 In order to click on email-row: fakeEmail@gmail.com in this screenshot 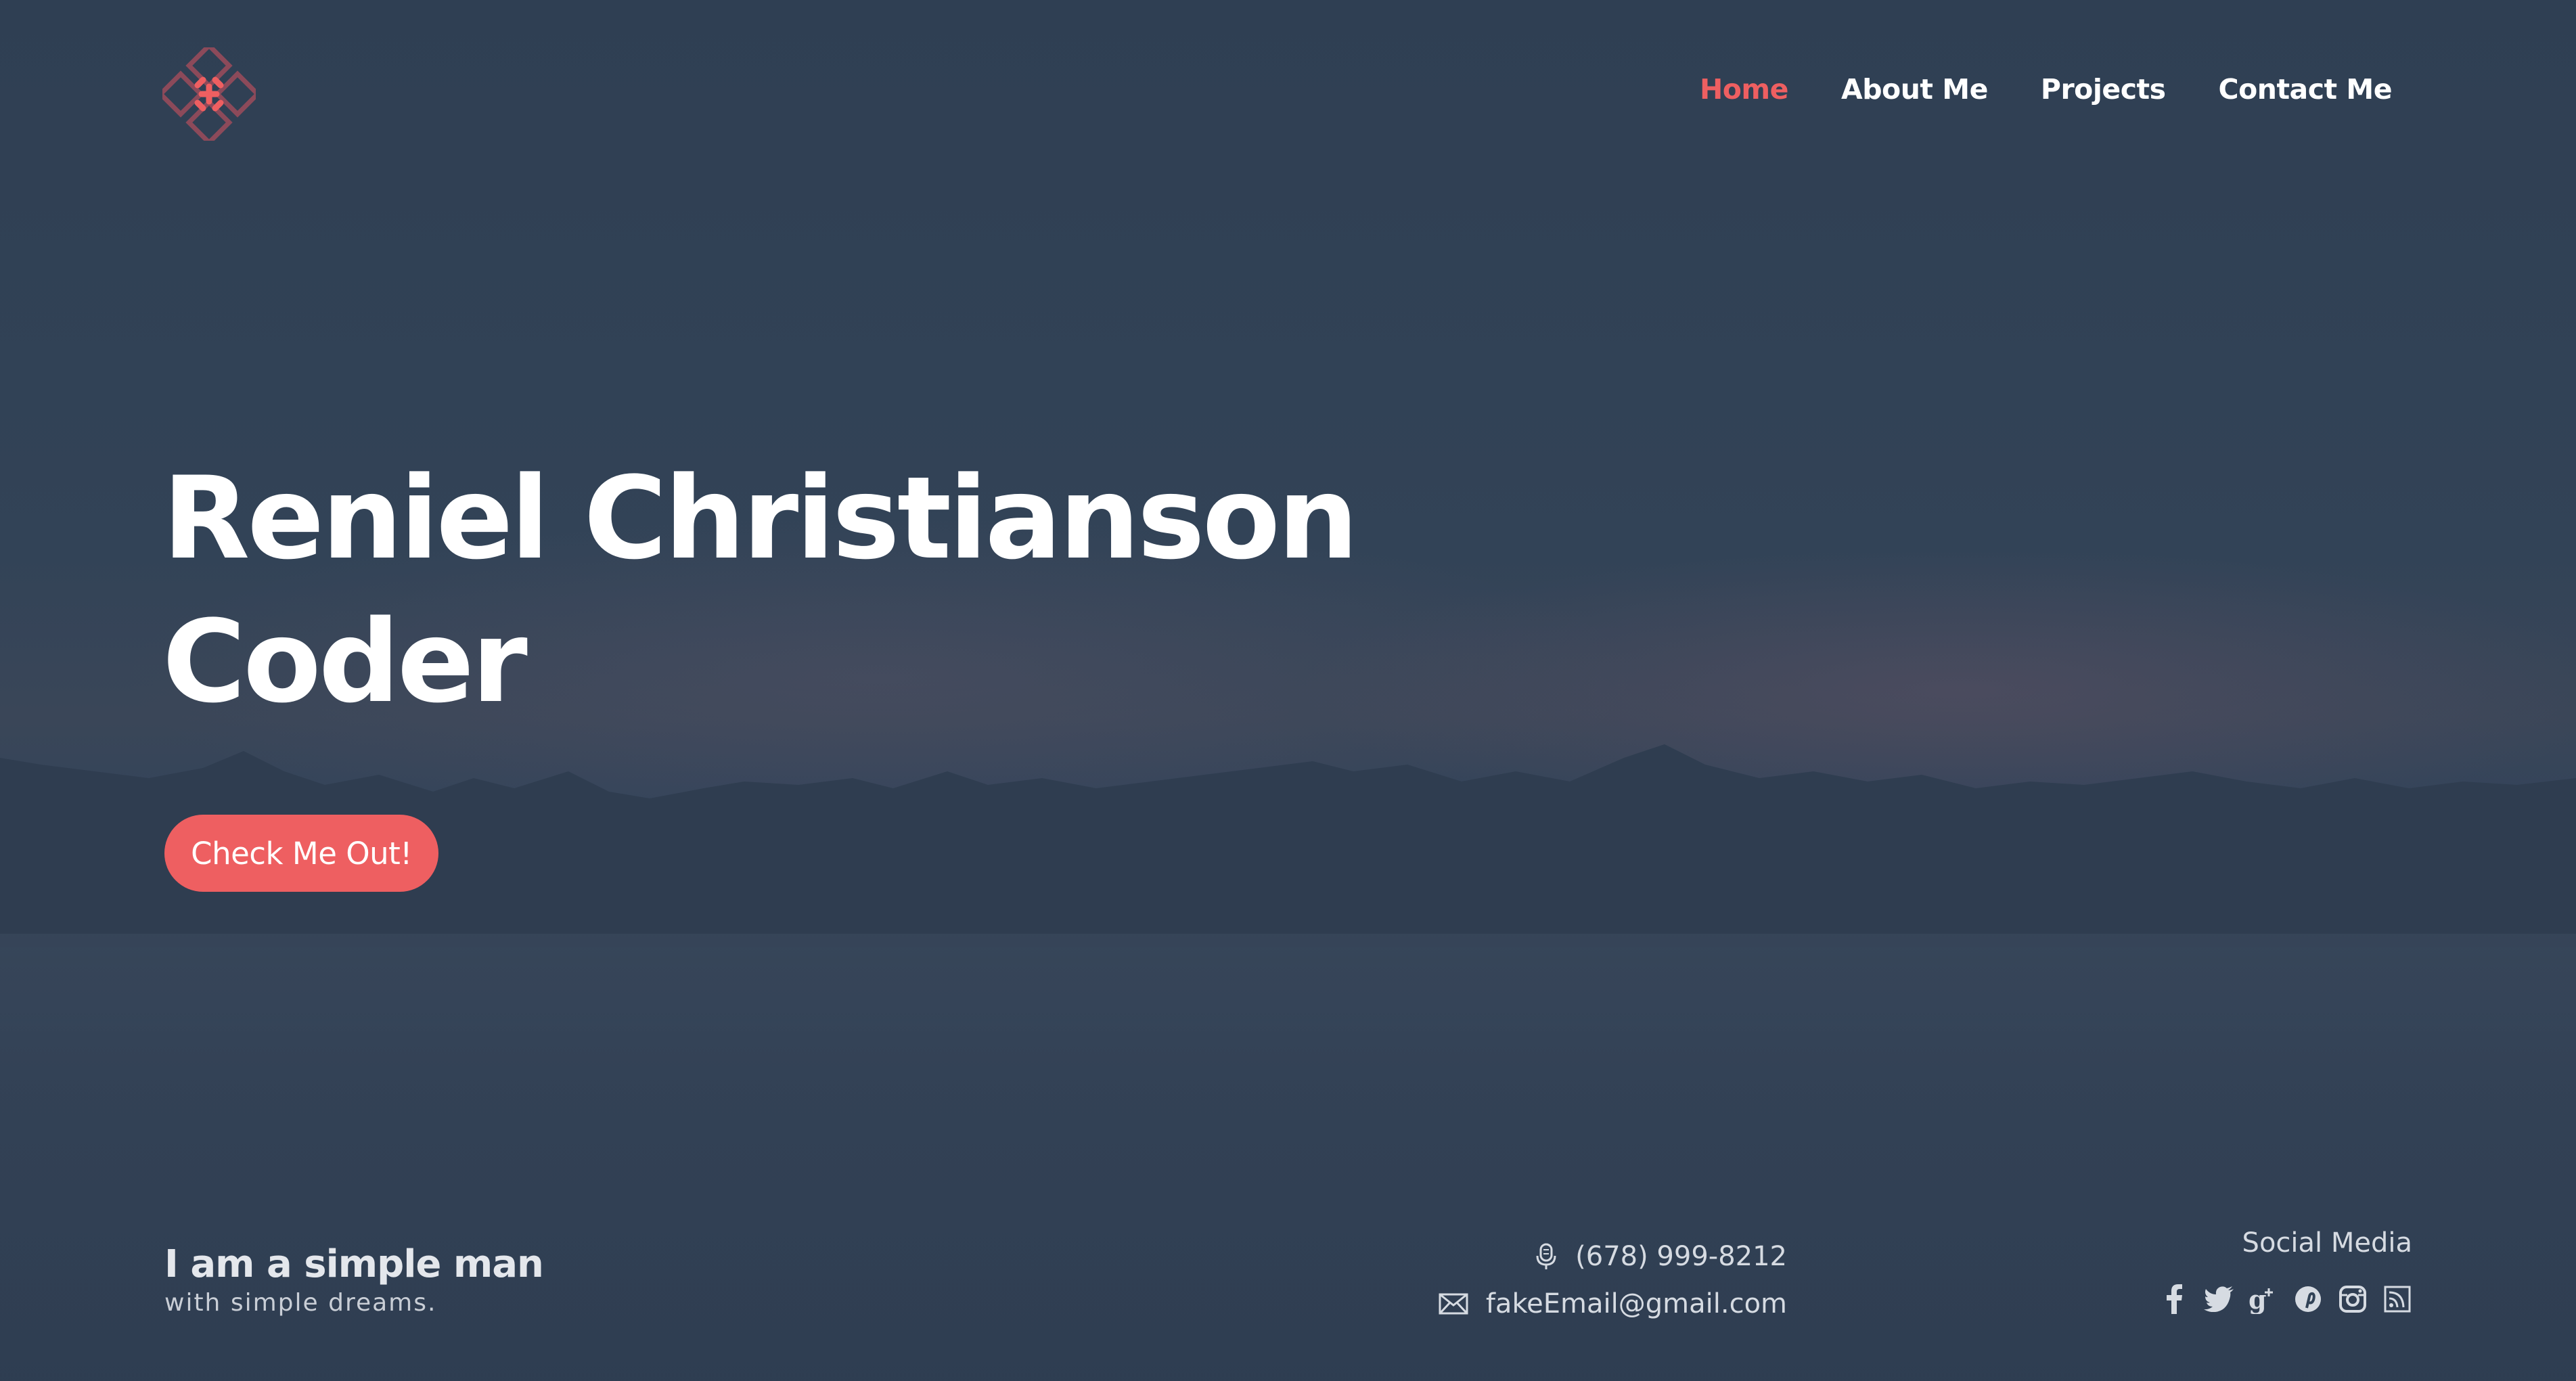, I will do `click(1613, 1304)`.